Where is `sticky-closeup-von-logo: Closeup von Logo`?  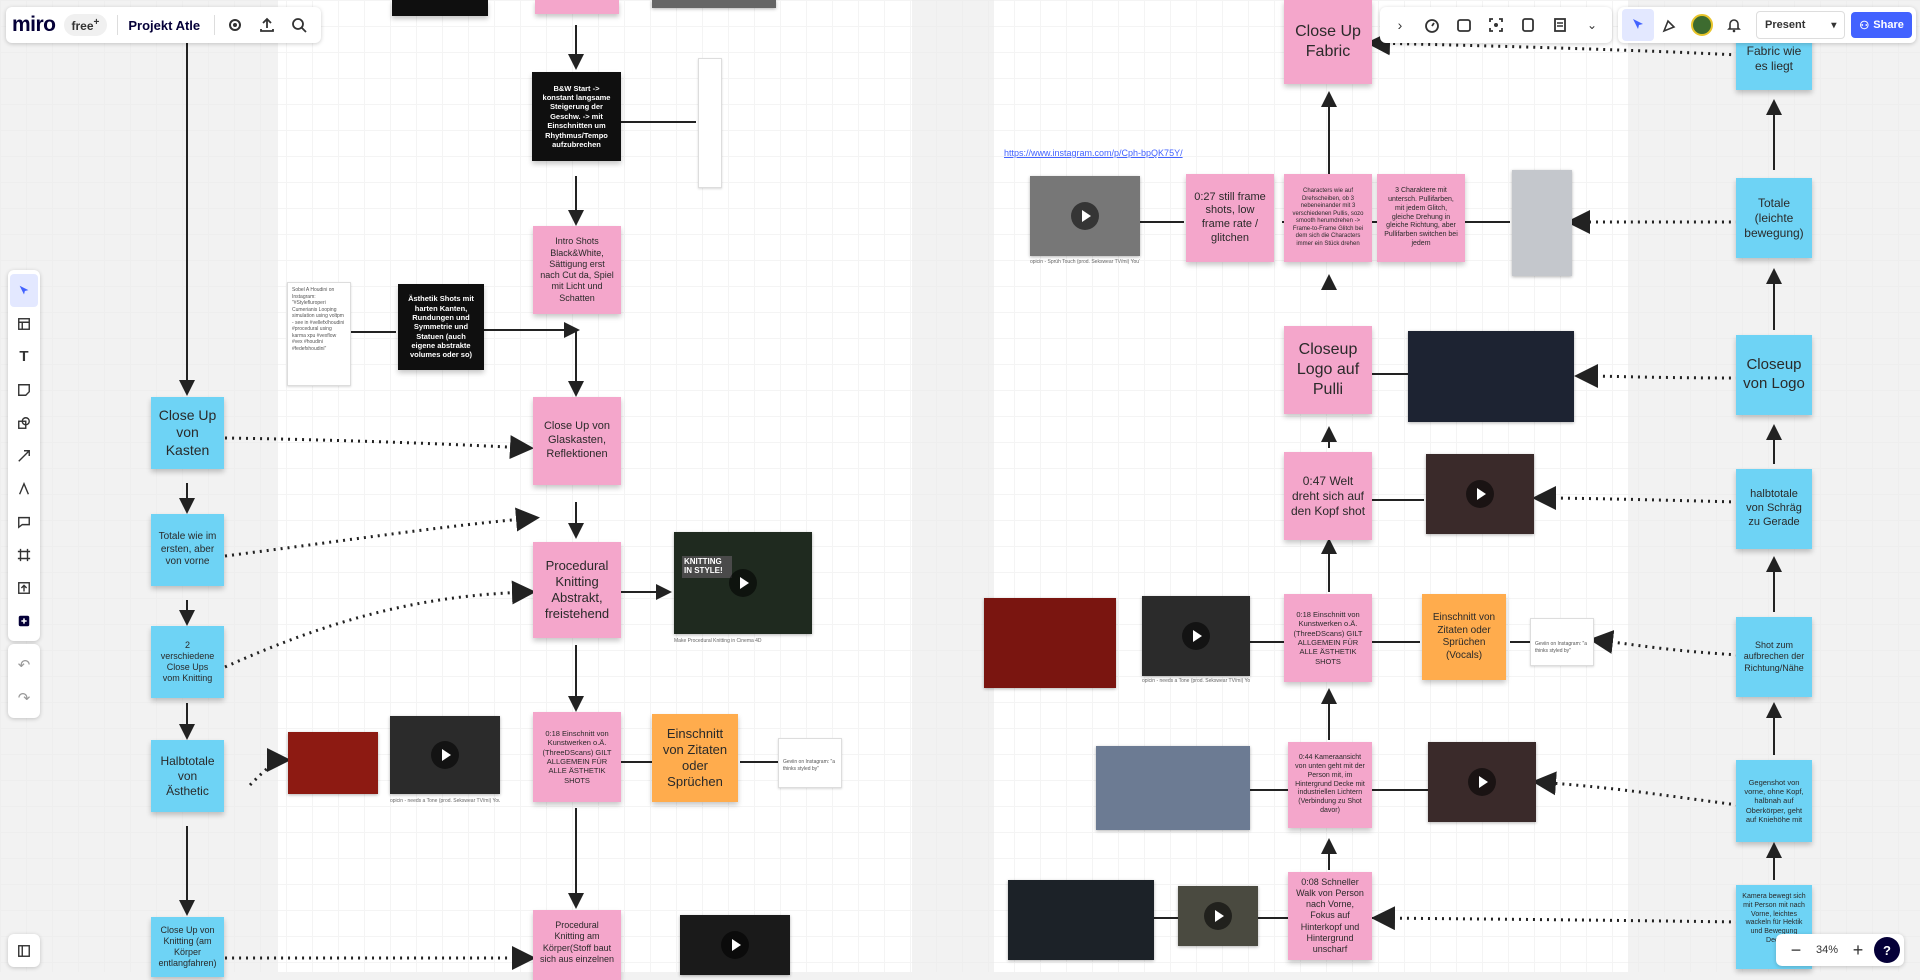
sticky-closeup-von-logo: Closeup von Logo is located at coordinates (1774, 375).